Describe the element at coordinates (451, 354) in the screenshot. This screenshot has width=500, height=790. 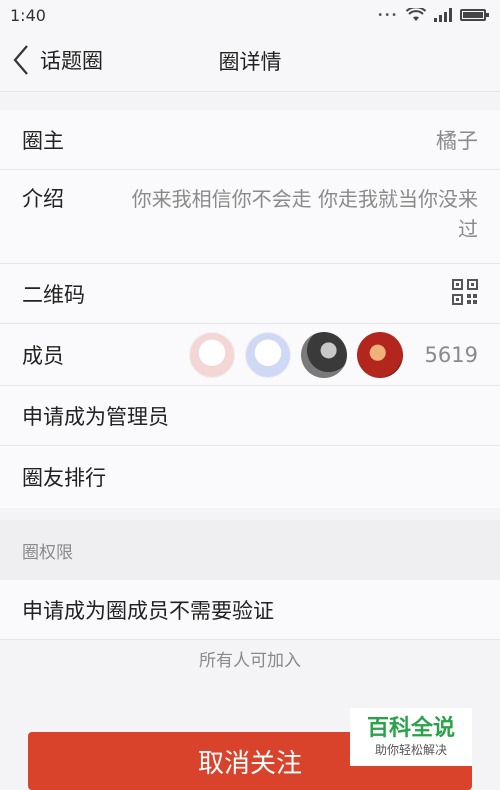
I see `members-count: 5619` at that location.